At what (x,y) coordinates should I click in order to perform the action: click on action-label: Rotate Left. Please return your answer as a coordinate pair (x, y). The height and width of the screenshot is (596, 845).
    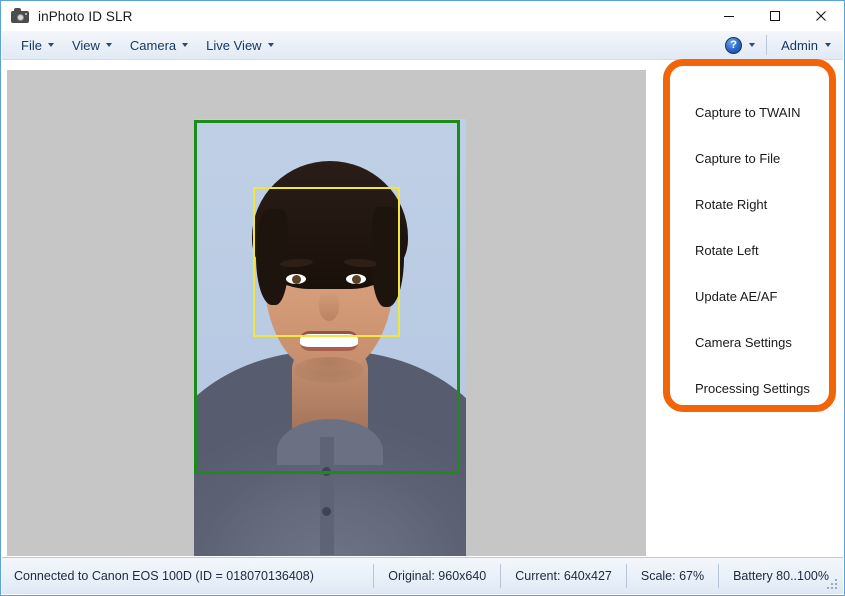
    Looking at the image, I should click on (727, 250).